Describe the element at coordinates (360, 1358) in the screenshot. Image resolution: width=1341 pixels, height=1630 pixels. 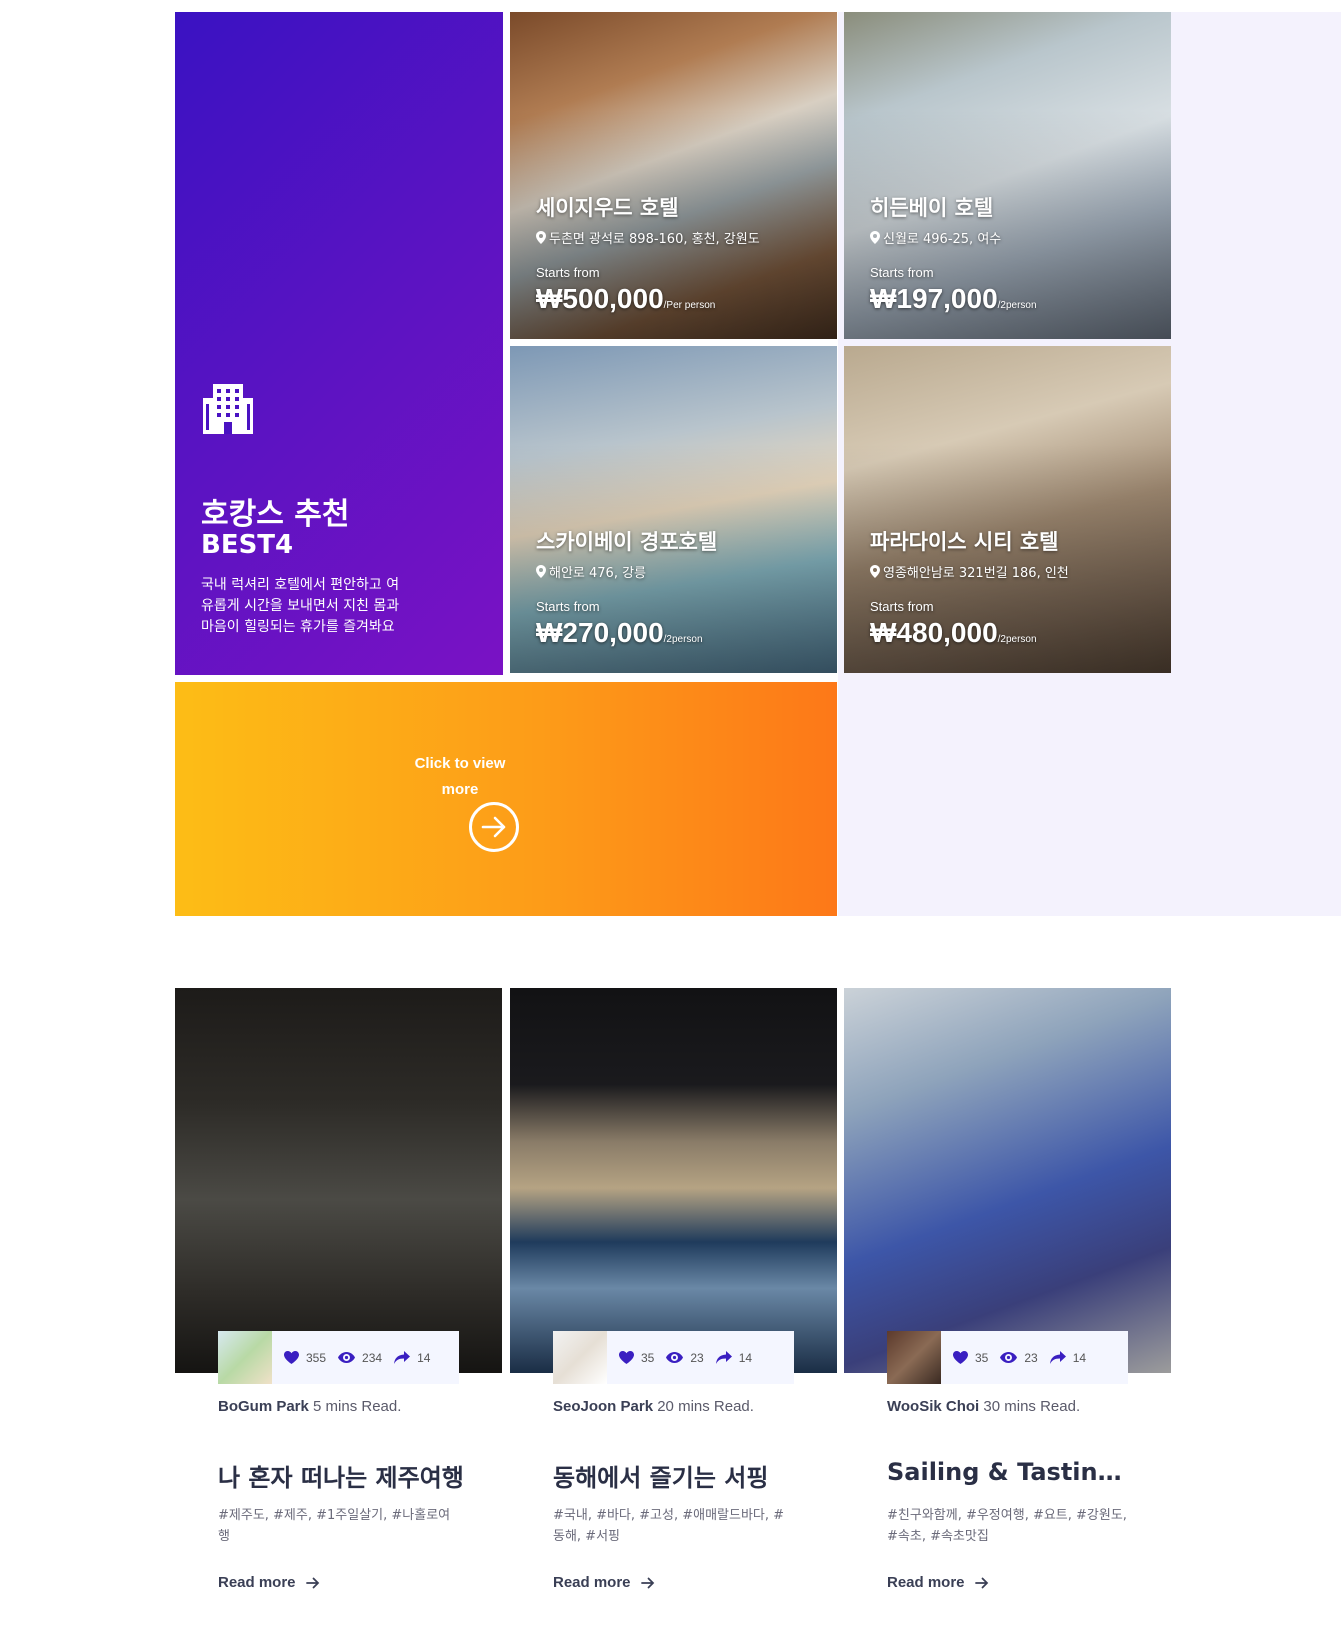
I see `views-stat: 234` at that location.